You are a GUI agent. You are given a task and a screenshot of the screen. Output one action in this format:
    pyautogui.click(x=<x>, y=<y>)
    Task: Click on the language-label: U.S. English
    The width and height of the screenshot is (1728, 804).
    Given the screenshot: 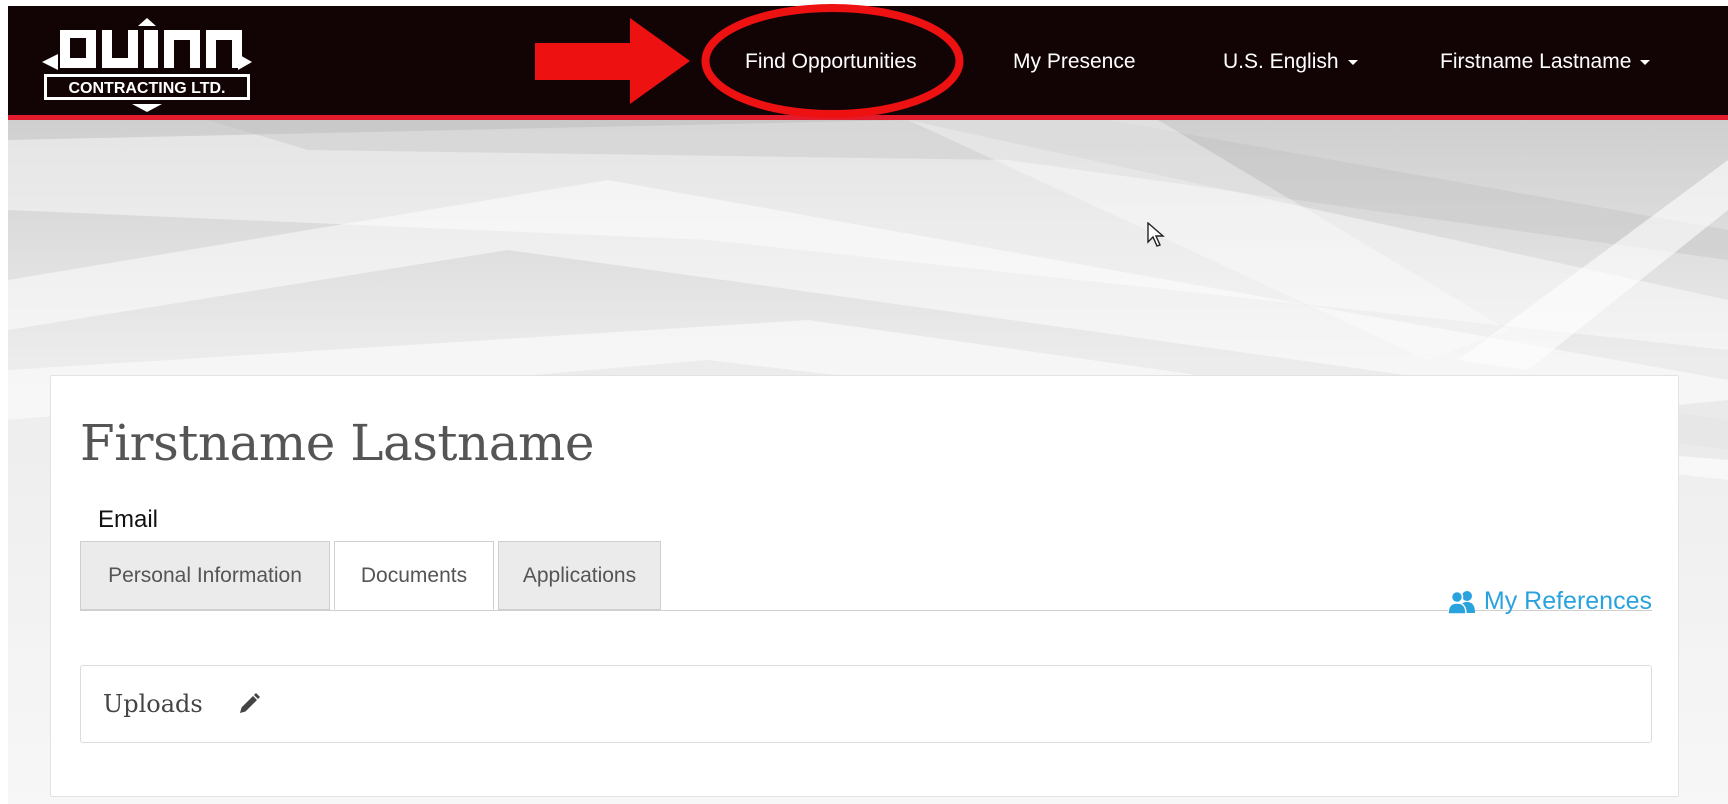 What is the action you would take?
    pyautogui.click(x=1281, y=61)
    